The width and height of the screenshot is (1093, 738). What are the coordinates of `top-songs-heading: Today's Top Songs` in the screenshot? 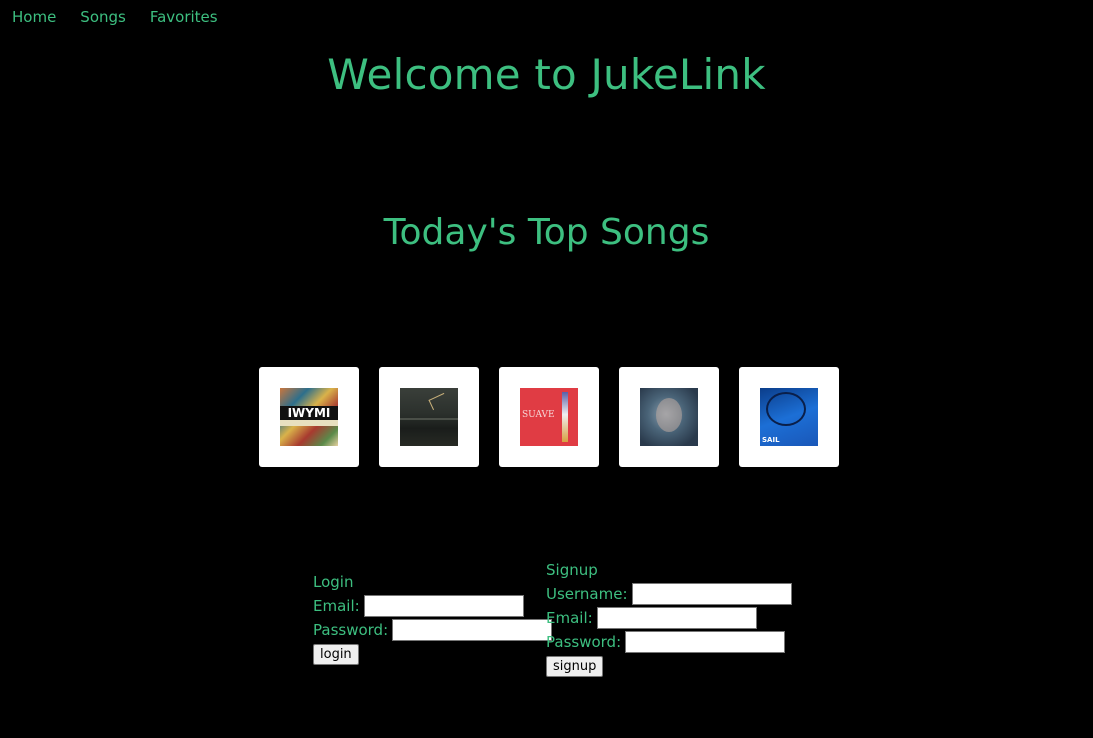 It's located at (546, 232).